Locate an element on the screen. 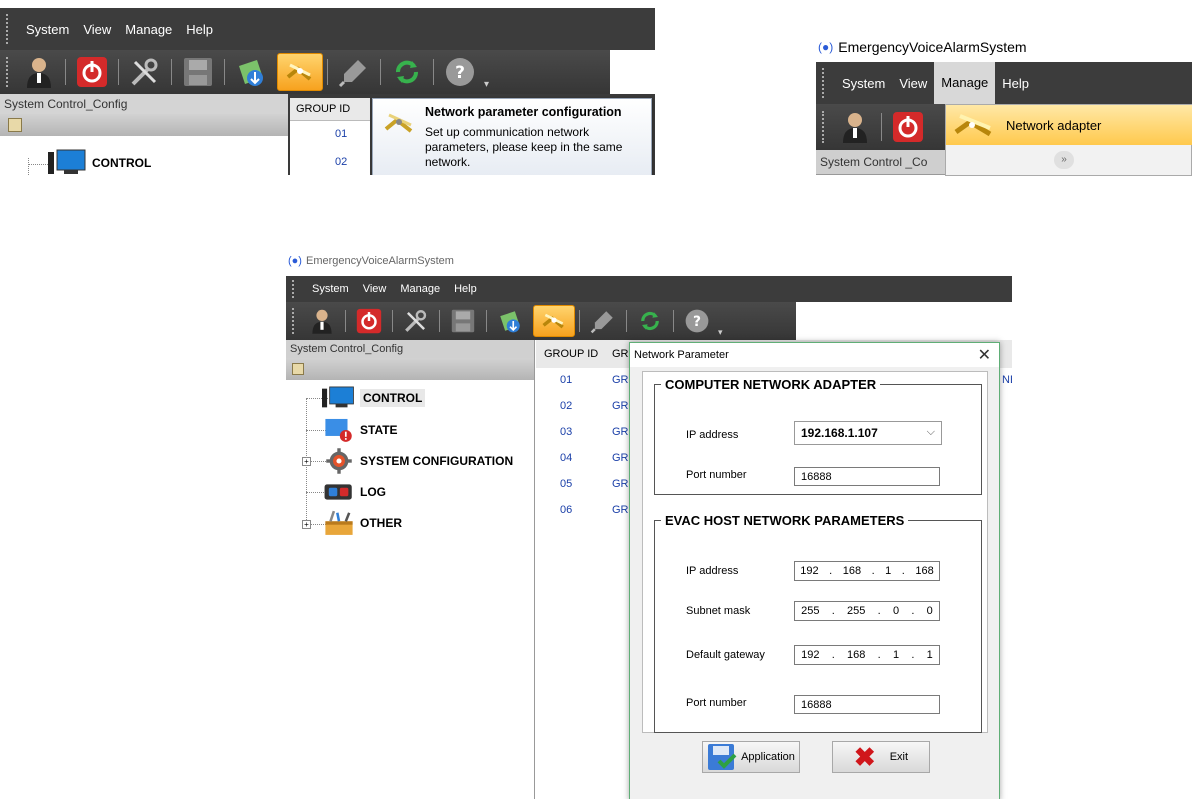  panel-header: System Control _Co is located at coordinates (888, 162).